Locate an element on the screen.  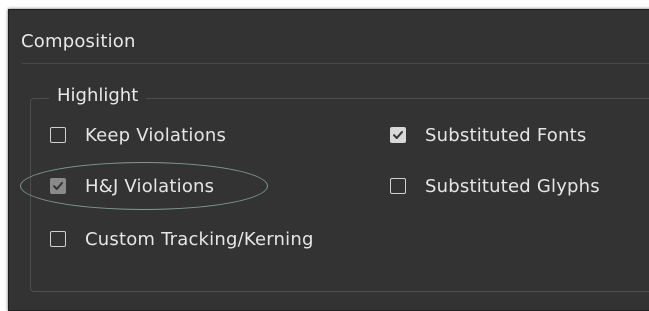
substituted-fonts-option: Substituted Fonts is located at coordinates (488, 135).